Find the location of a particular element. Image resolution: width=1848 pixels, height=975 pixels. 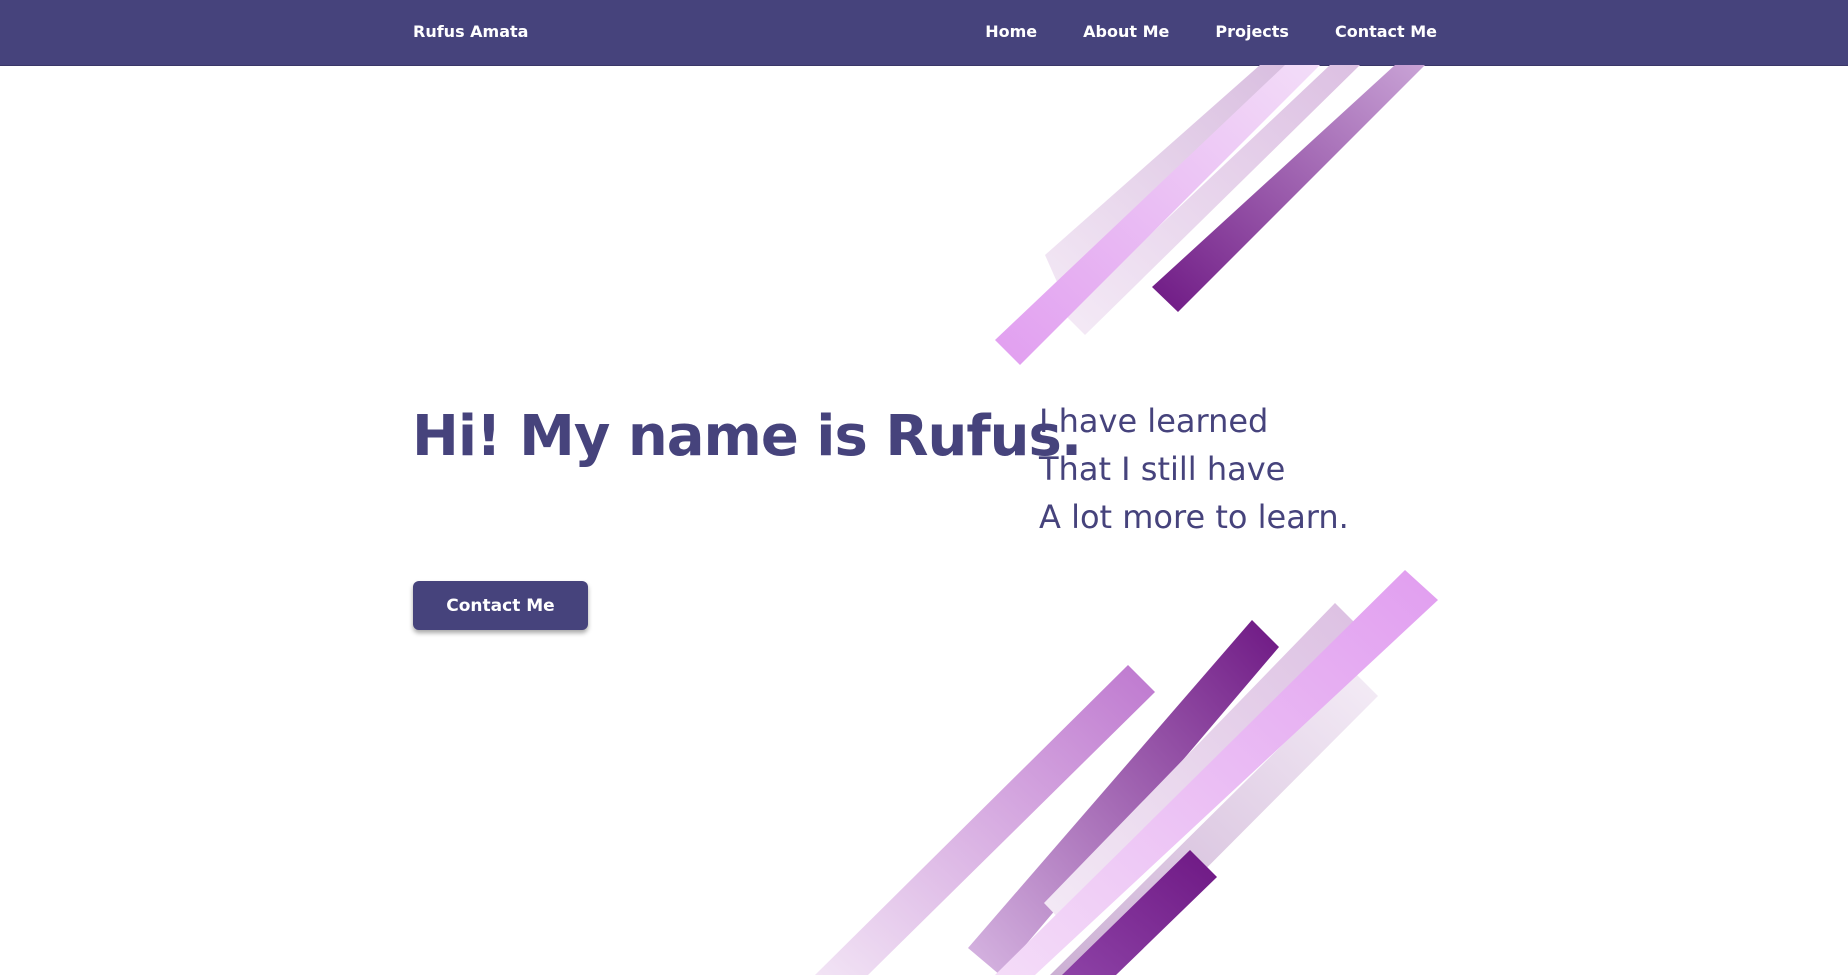

stripe-bottom-pink is located at coordinates (1216, 772).